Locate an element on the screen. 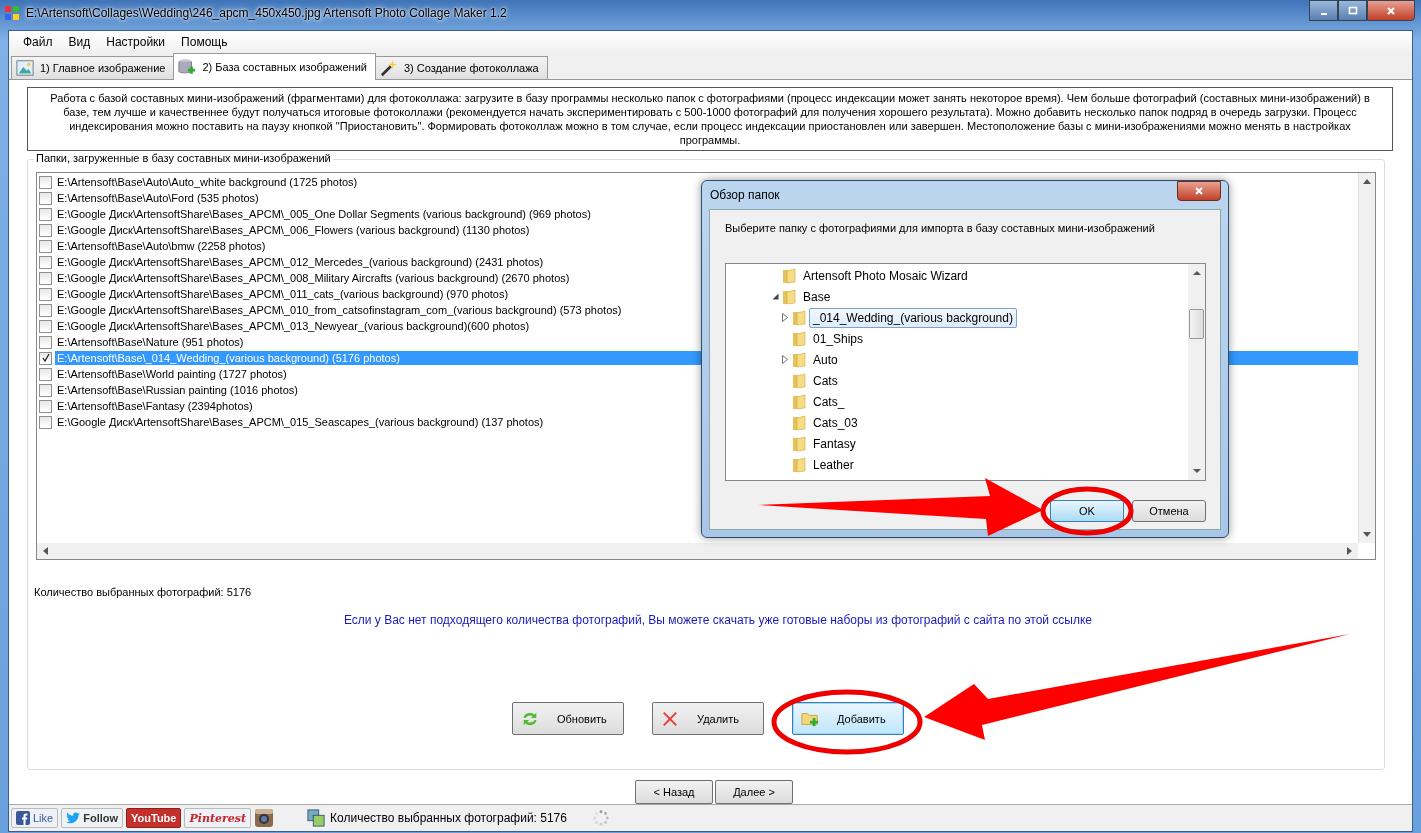  dialog-title: Обзор папок is located at coordinates (745, 195).